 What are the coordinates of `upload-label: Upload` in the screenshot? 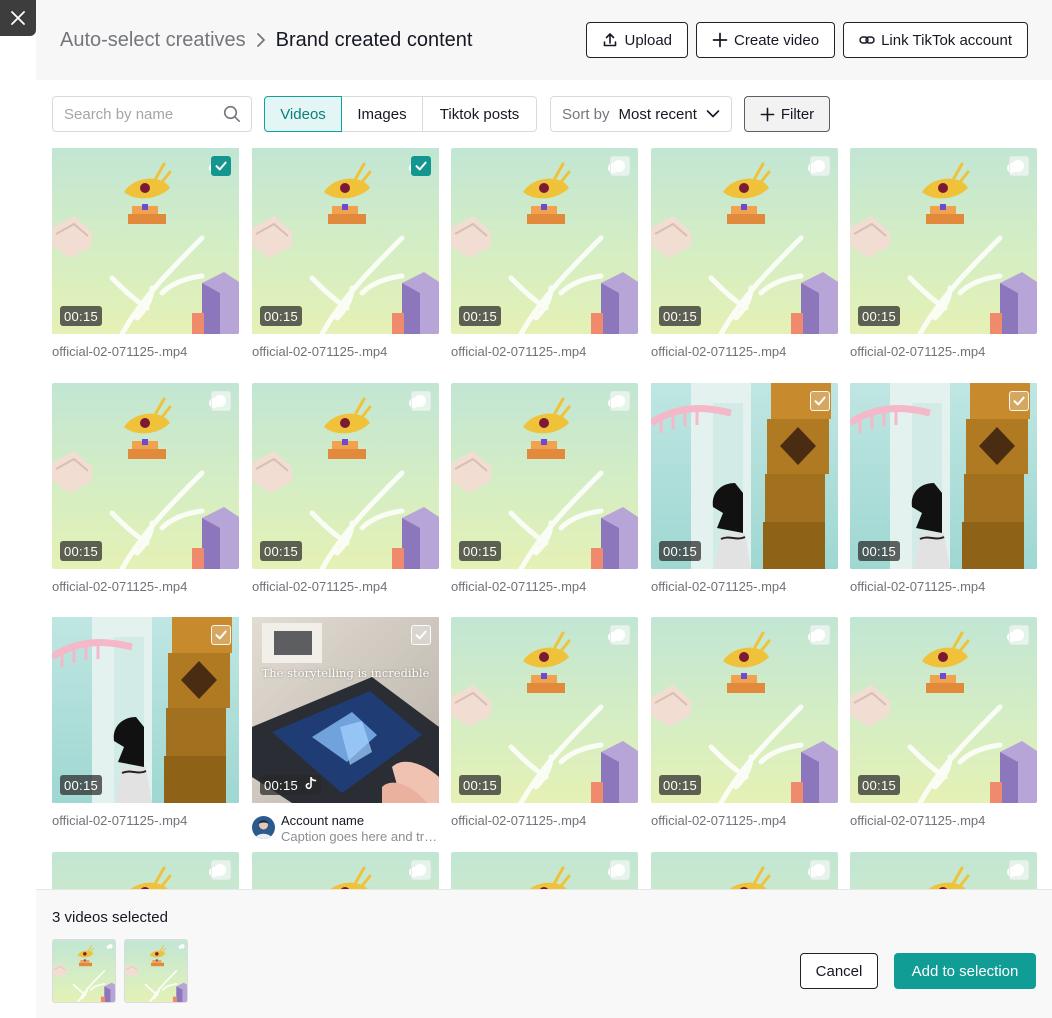 It's located at (648, 40).